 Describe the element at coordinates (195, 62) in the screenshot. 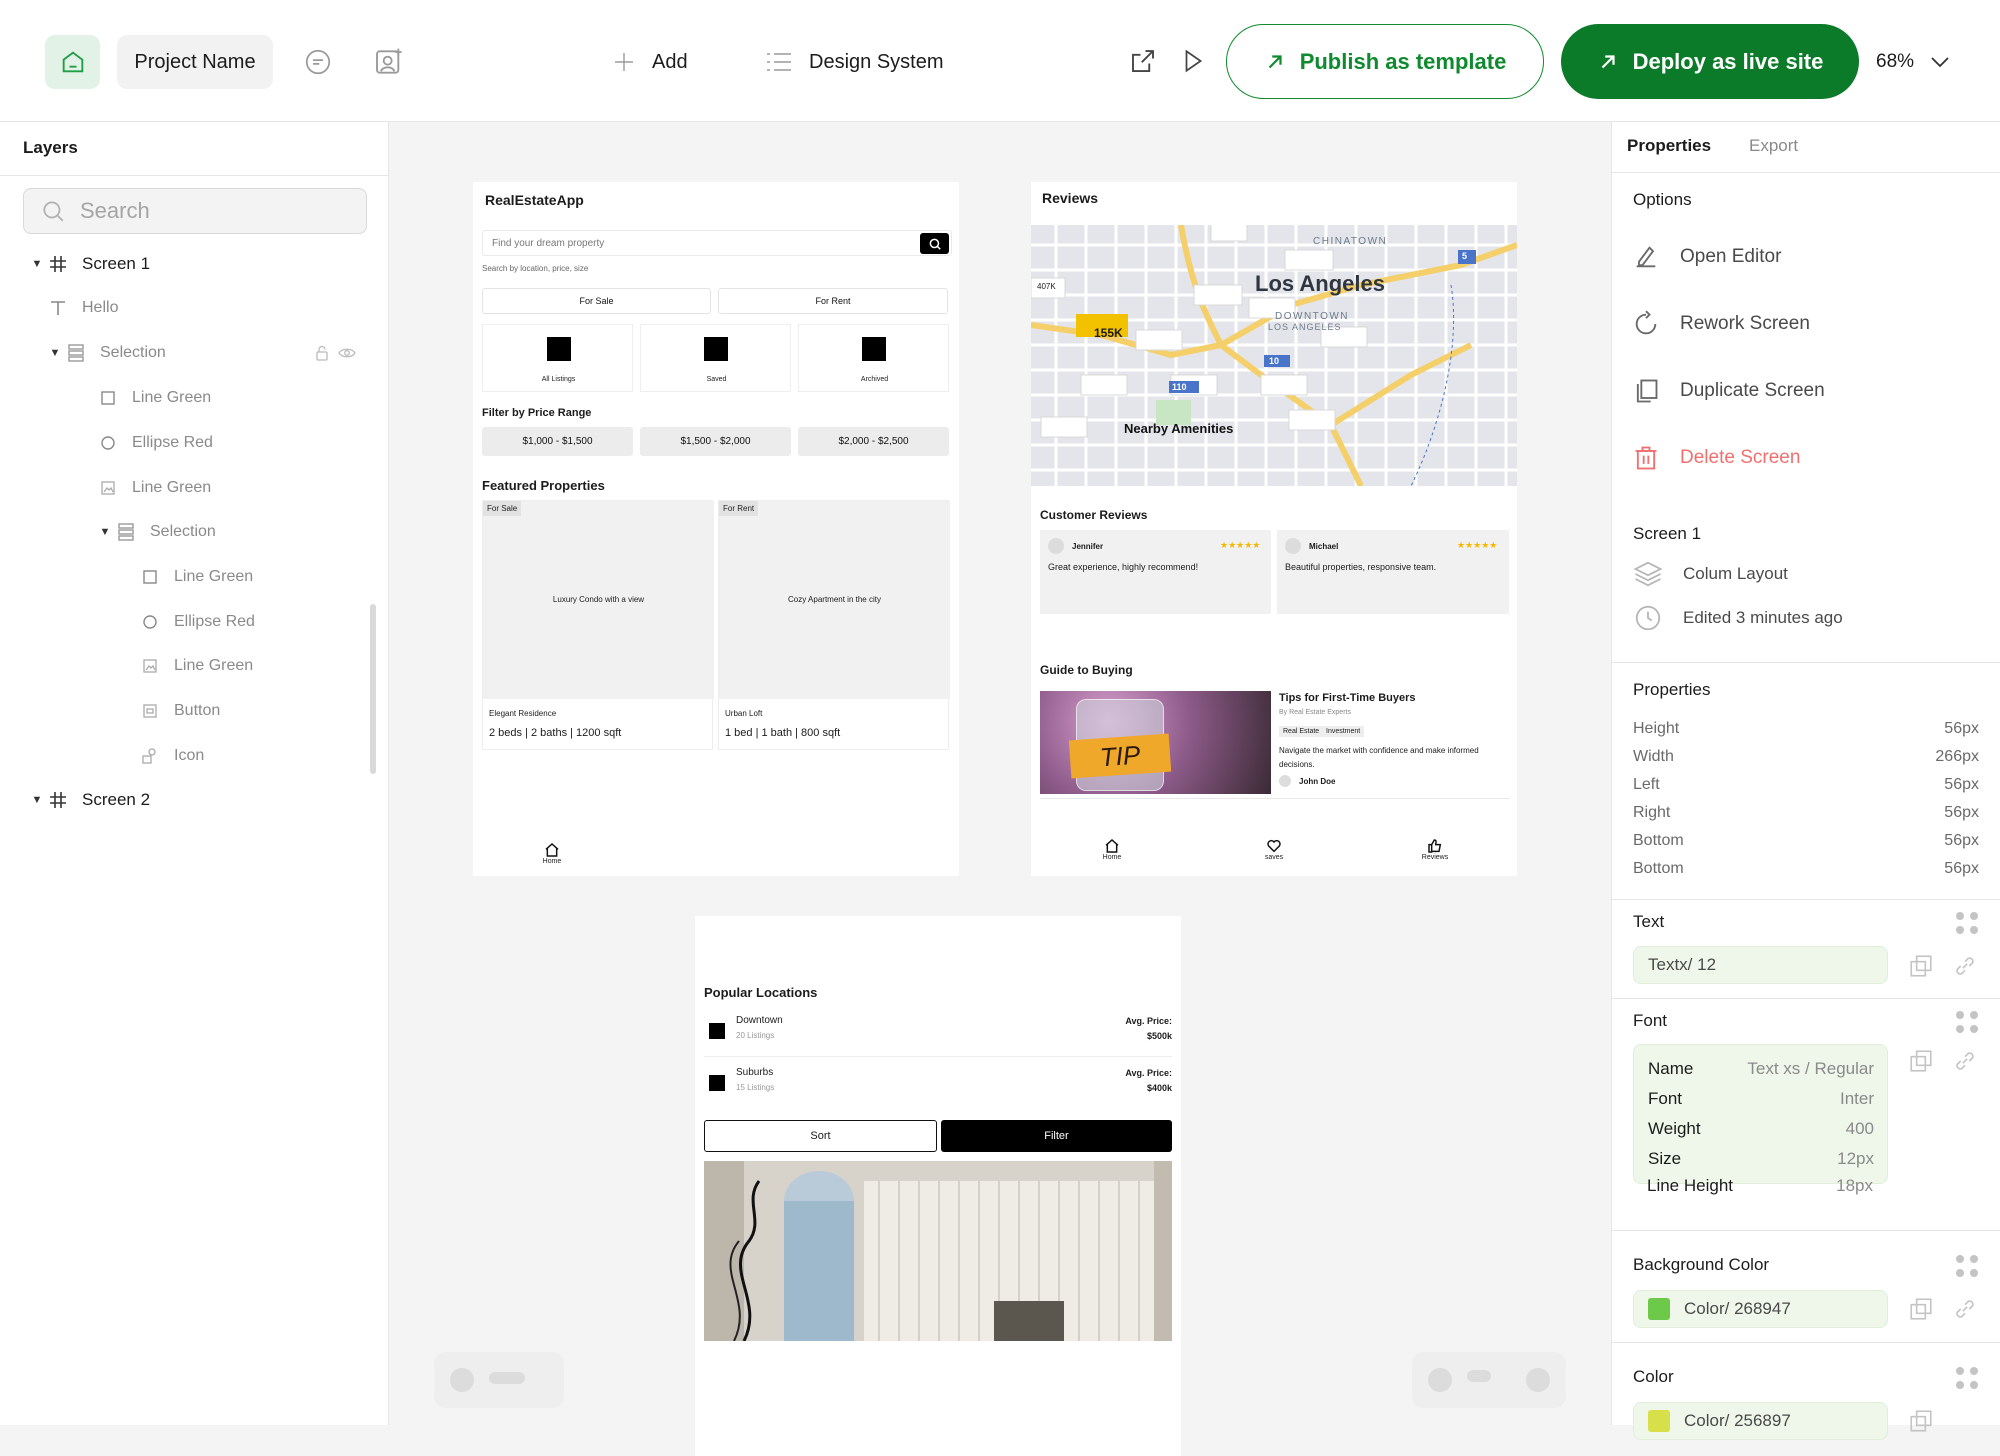

I see `project-name: Project Name` at that location.